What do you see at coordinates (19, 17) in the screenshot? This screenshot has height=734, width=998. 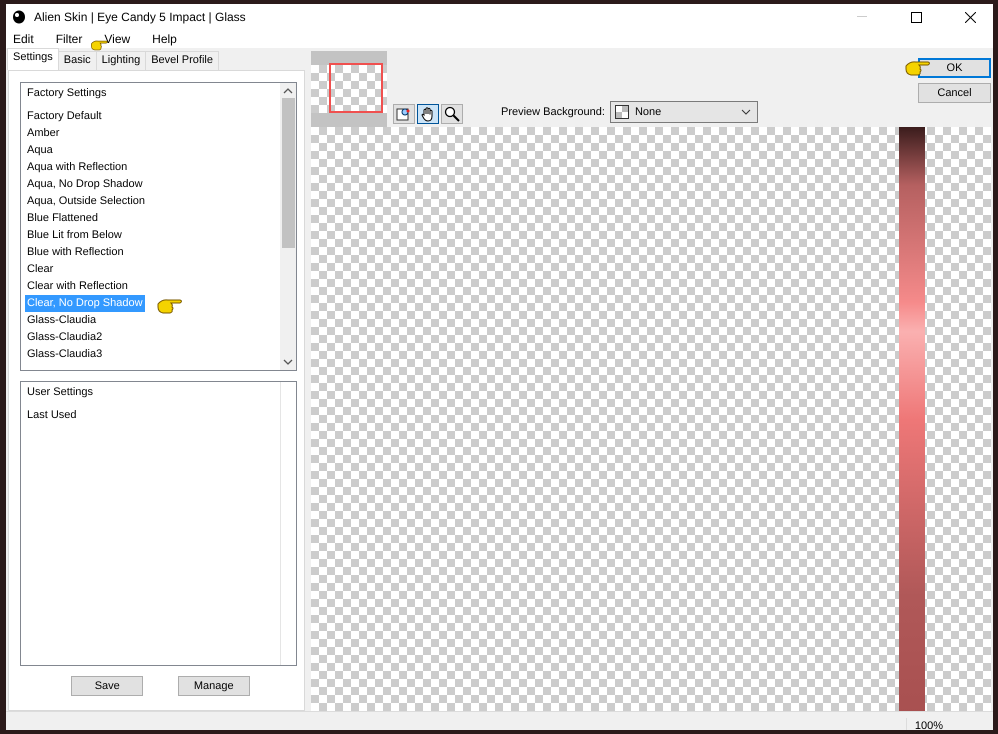 I see `app-logo-icon` at bounding box center [19, 17].